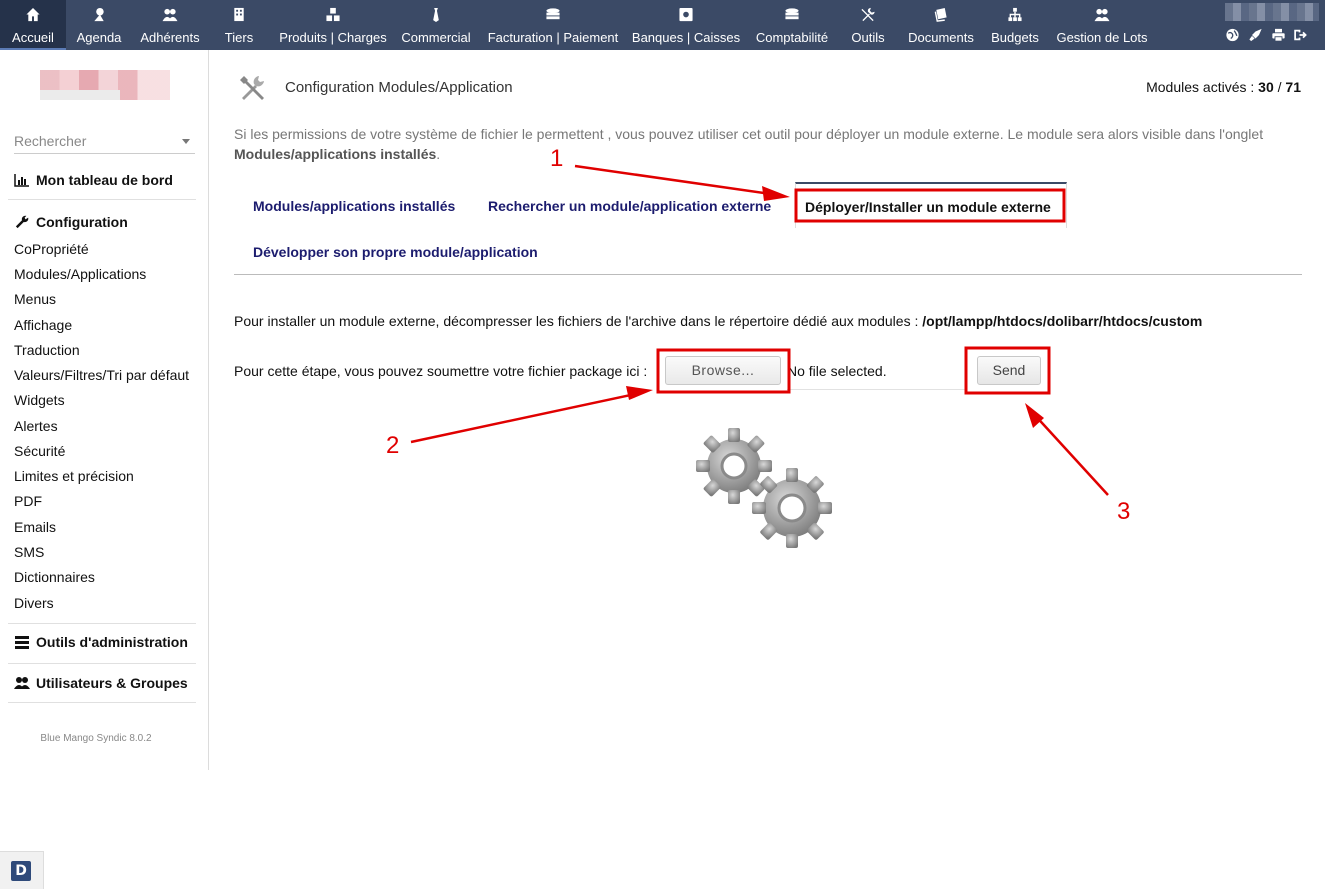 The width and height of the screenshot is (1325, 889). Describe the element at coordinates (941, 25) in the screenshot. I see `nav-item-documents: Documents` at that location.